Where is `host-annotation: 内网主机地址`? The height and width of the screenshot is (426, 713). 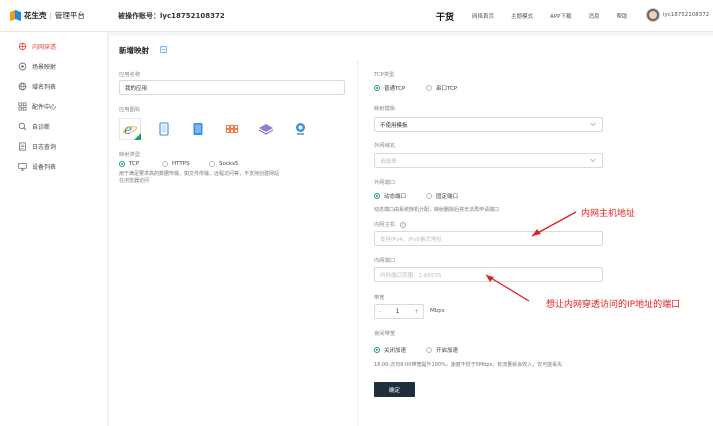 host-annotation: 内网主机地址 is located at coordinates (608, 214).